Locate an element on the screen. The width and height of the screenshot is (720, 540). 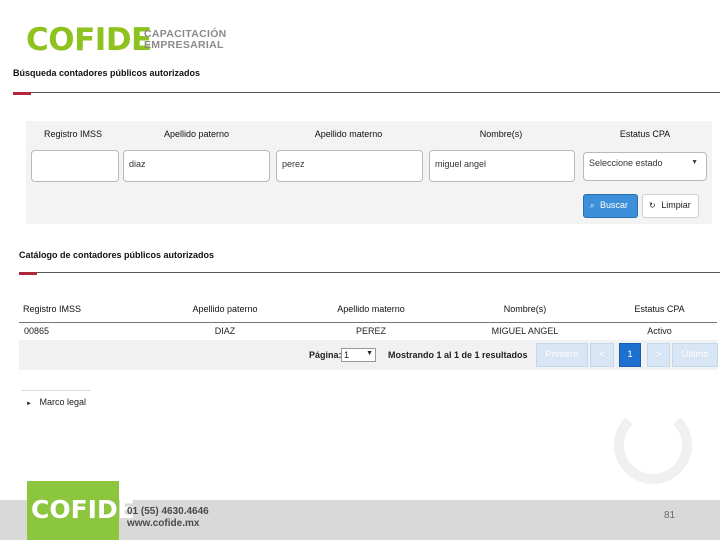
search-icon: ⌕ is located at coordinates (592, 205).